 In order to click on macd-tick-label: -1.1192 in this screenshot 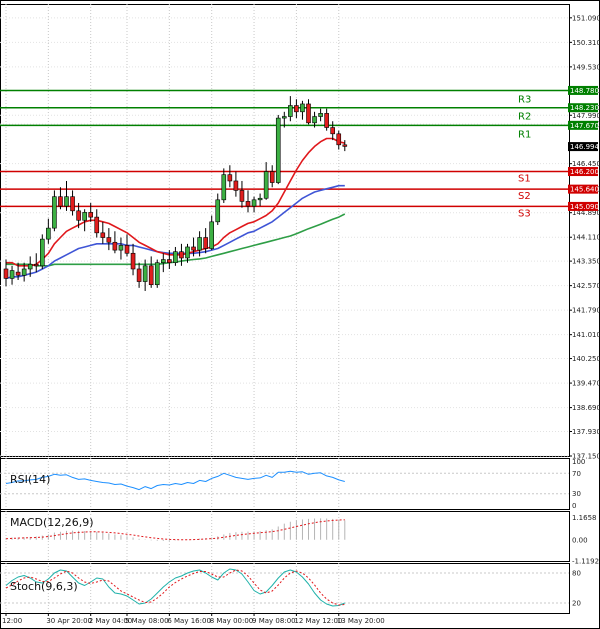, I will do `click(585, 562)`.